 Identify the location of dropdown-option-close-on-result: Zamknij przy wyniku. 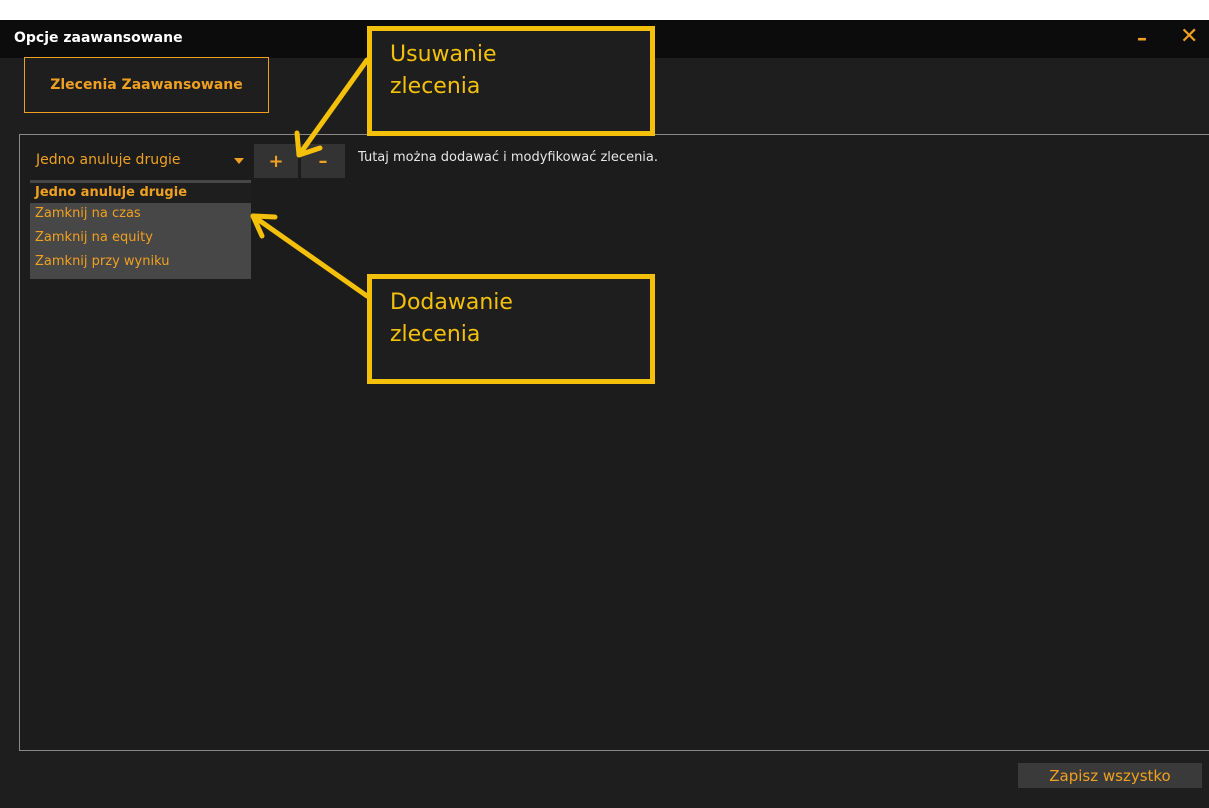
(140, 262).